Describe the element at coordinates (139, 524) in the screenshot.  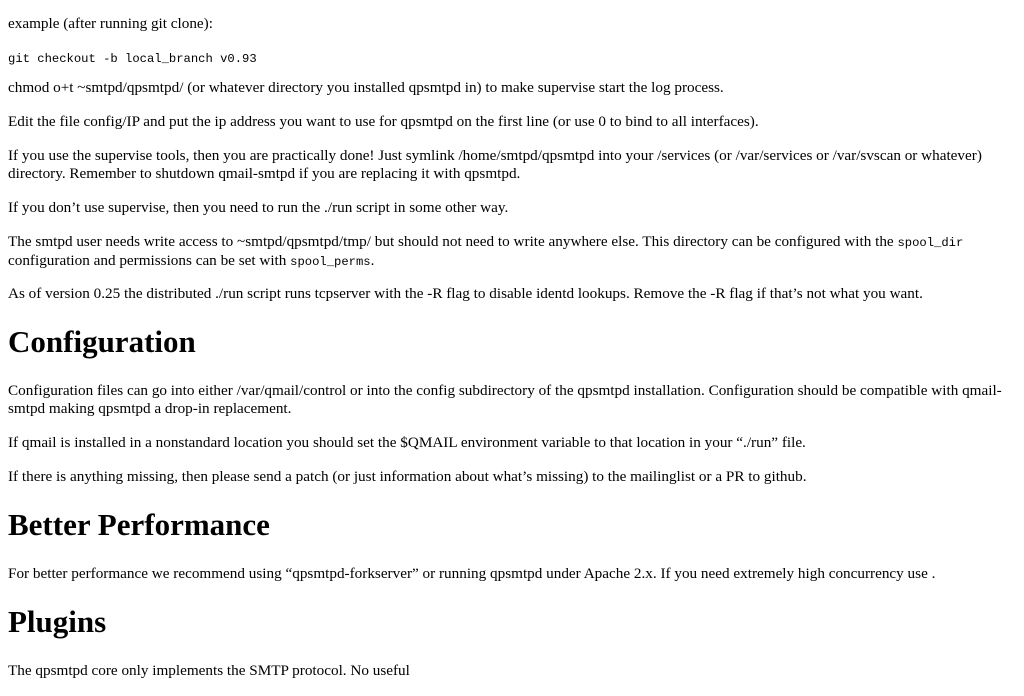
I see `heading-better-performance: Better Performance` at that location.